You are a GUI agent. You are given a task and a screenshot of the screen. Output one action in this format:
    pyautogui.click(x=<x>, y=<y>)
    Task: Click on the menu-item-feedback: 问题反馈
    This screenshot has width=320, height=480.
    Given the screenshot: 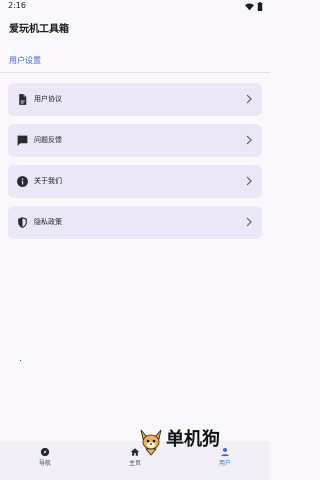 What is the action you would take?
    pyautogui.click(x=135, y=140)
    